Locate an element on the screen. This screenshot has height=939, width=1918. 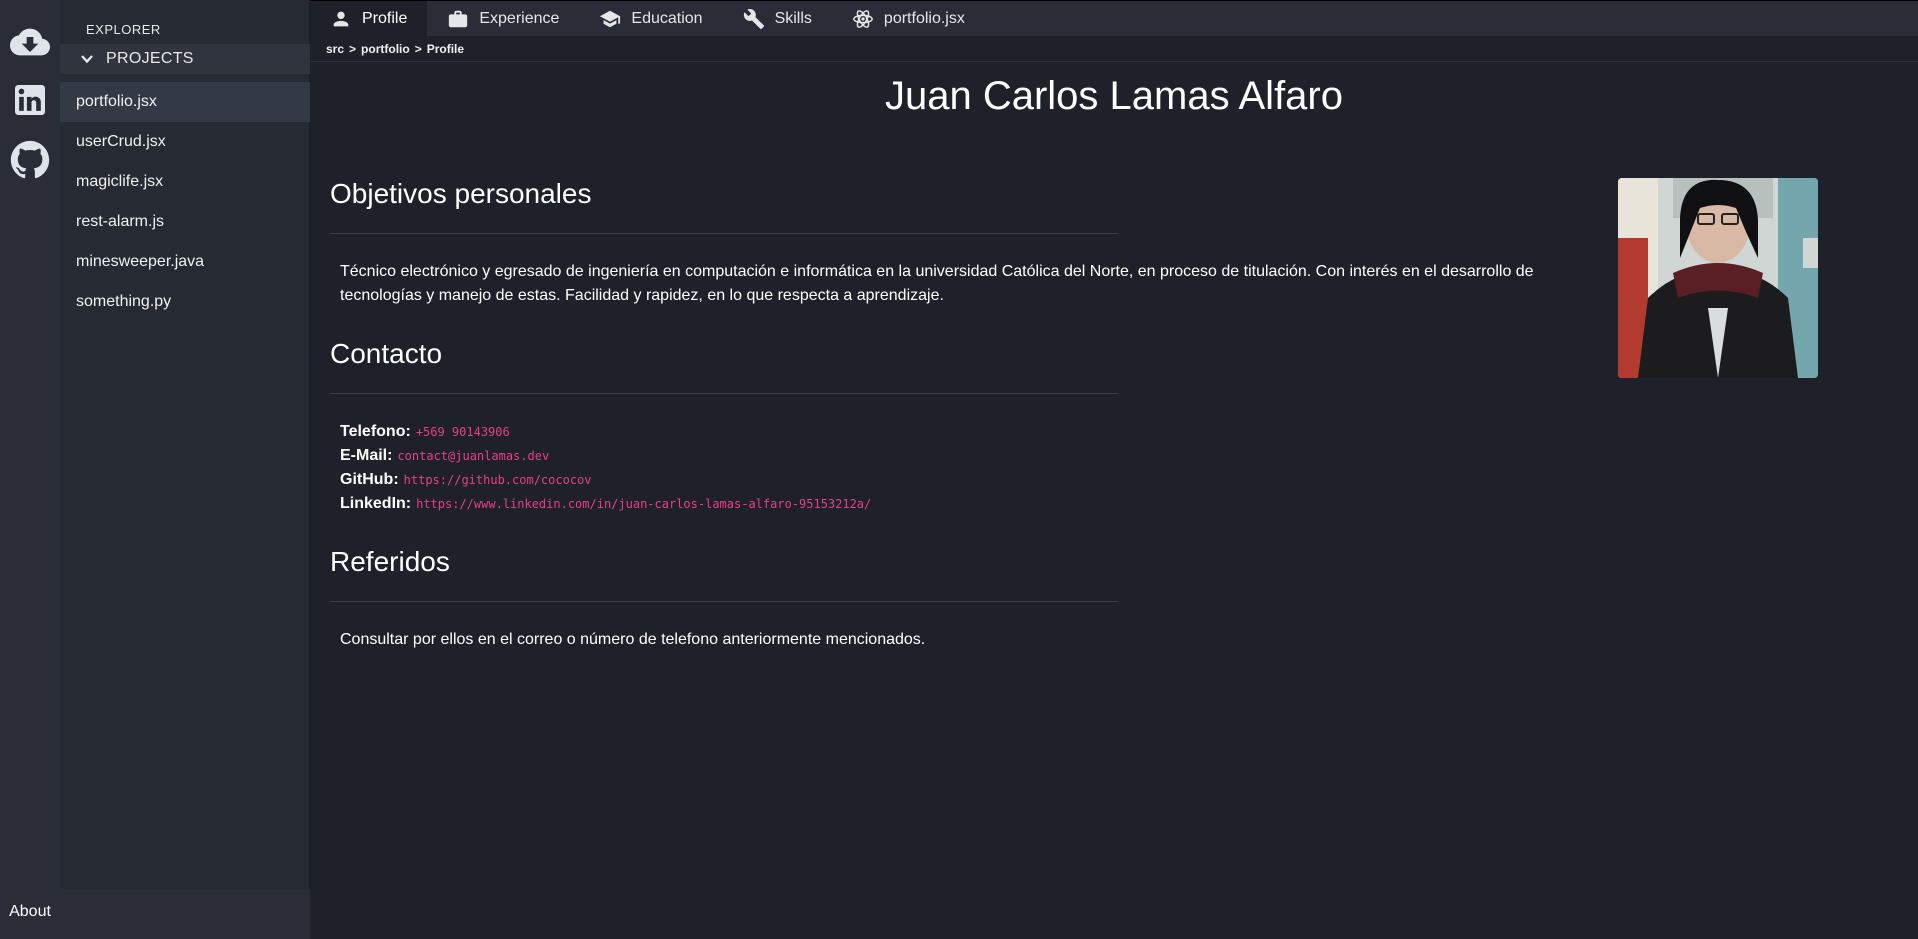
file-item-magiclife: magiclife.jsx is located at coordinates (185, 182).